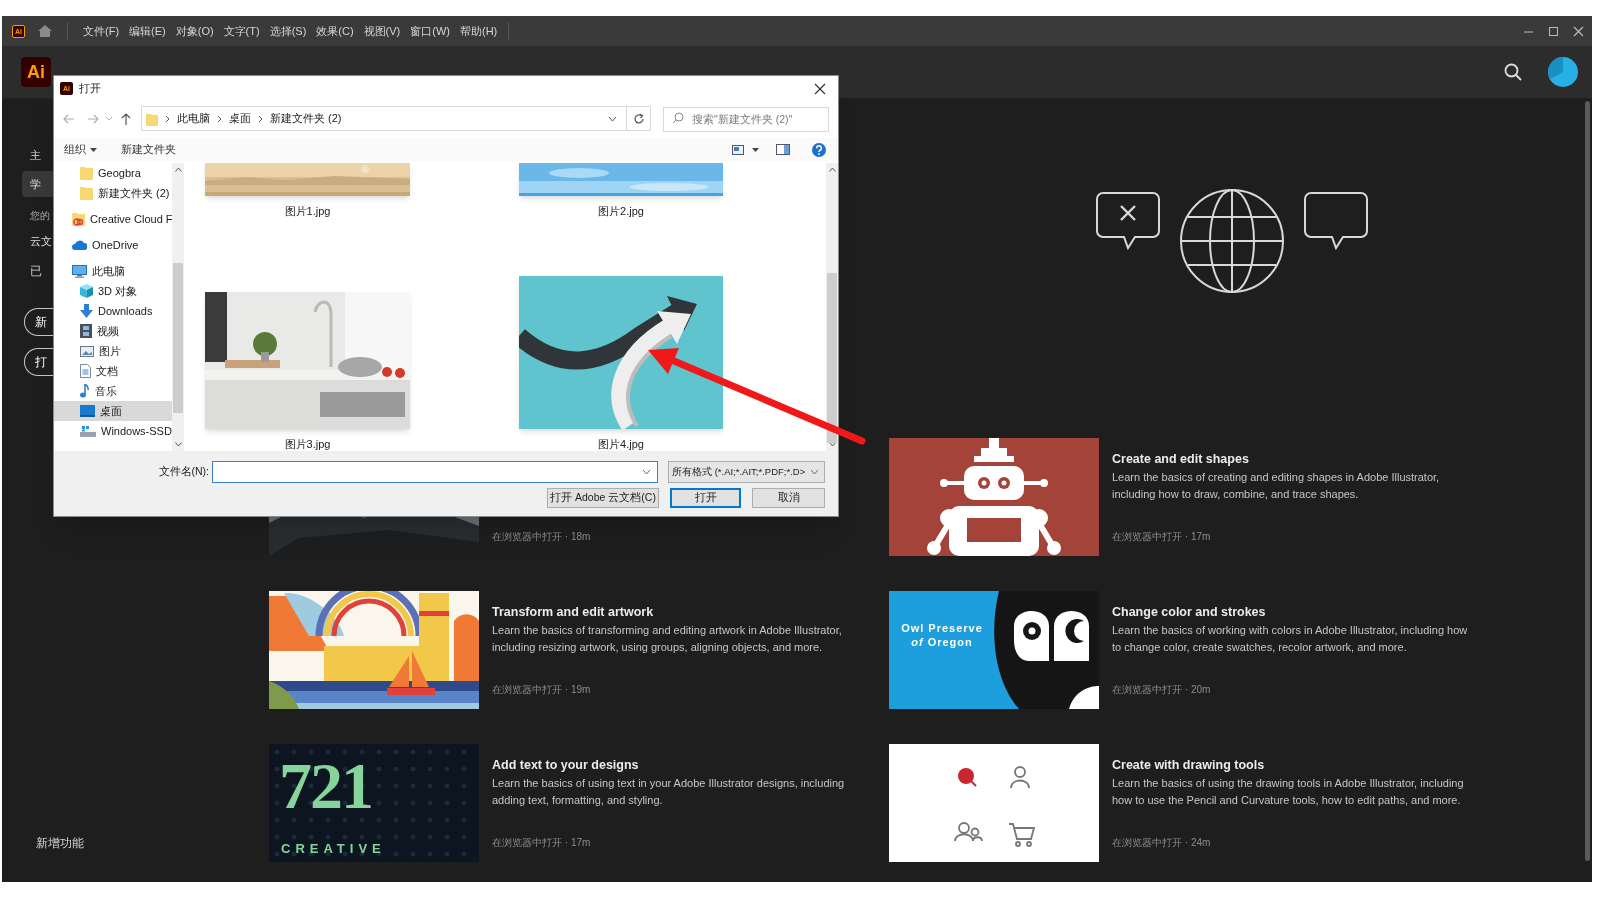 Image resolution: width=1600 pixels, height=900 pixels. I want to click on card-meta: 在浏览器中打开 · 20m, so click(1294, 689).